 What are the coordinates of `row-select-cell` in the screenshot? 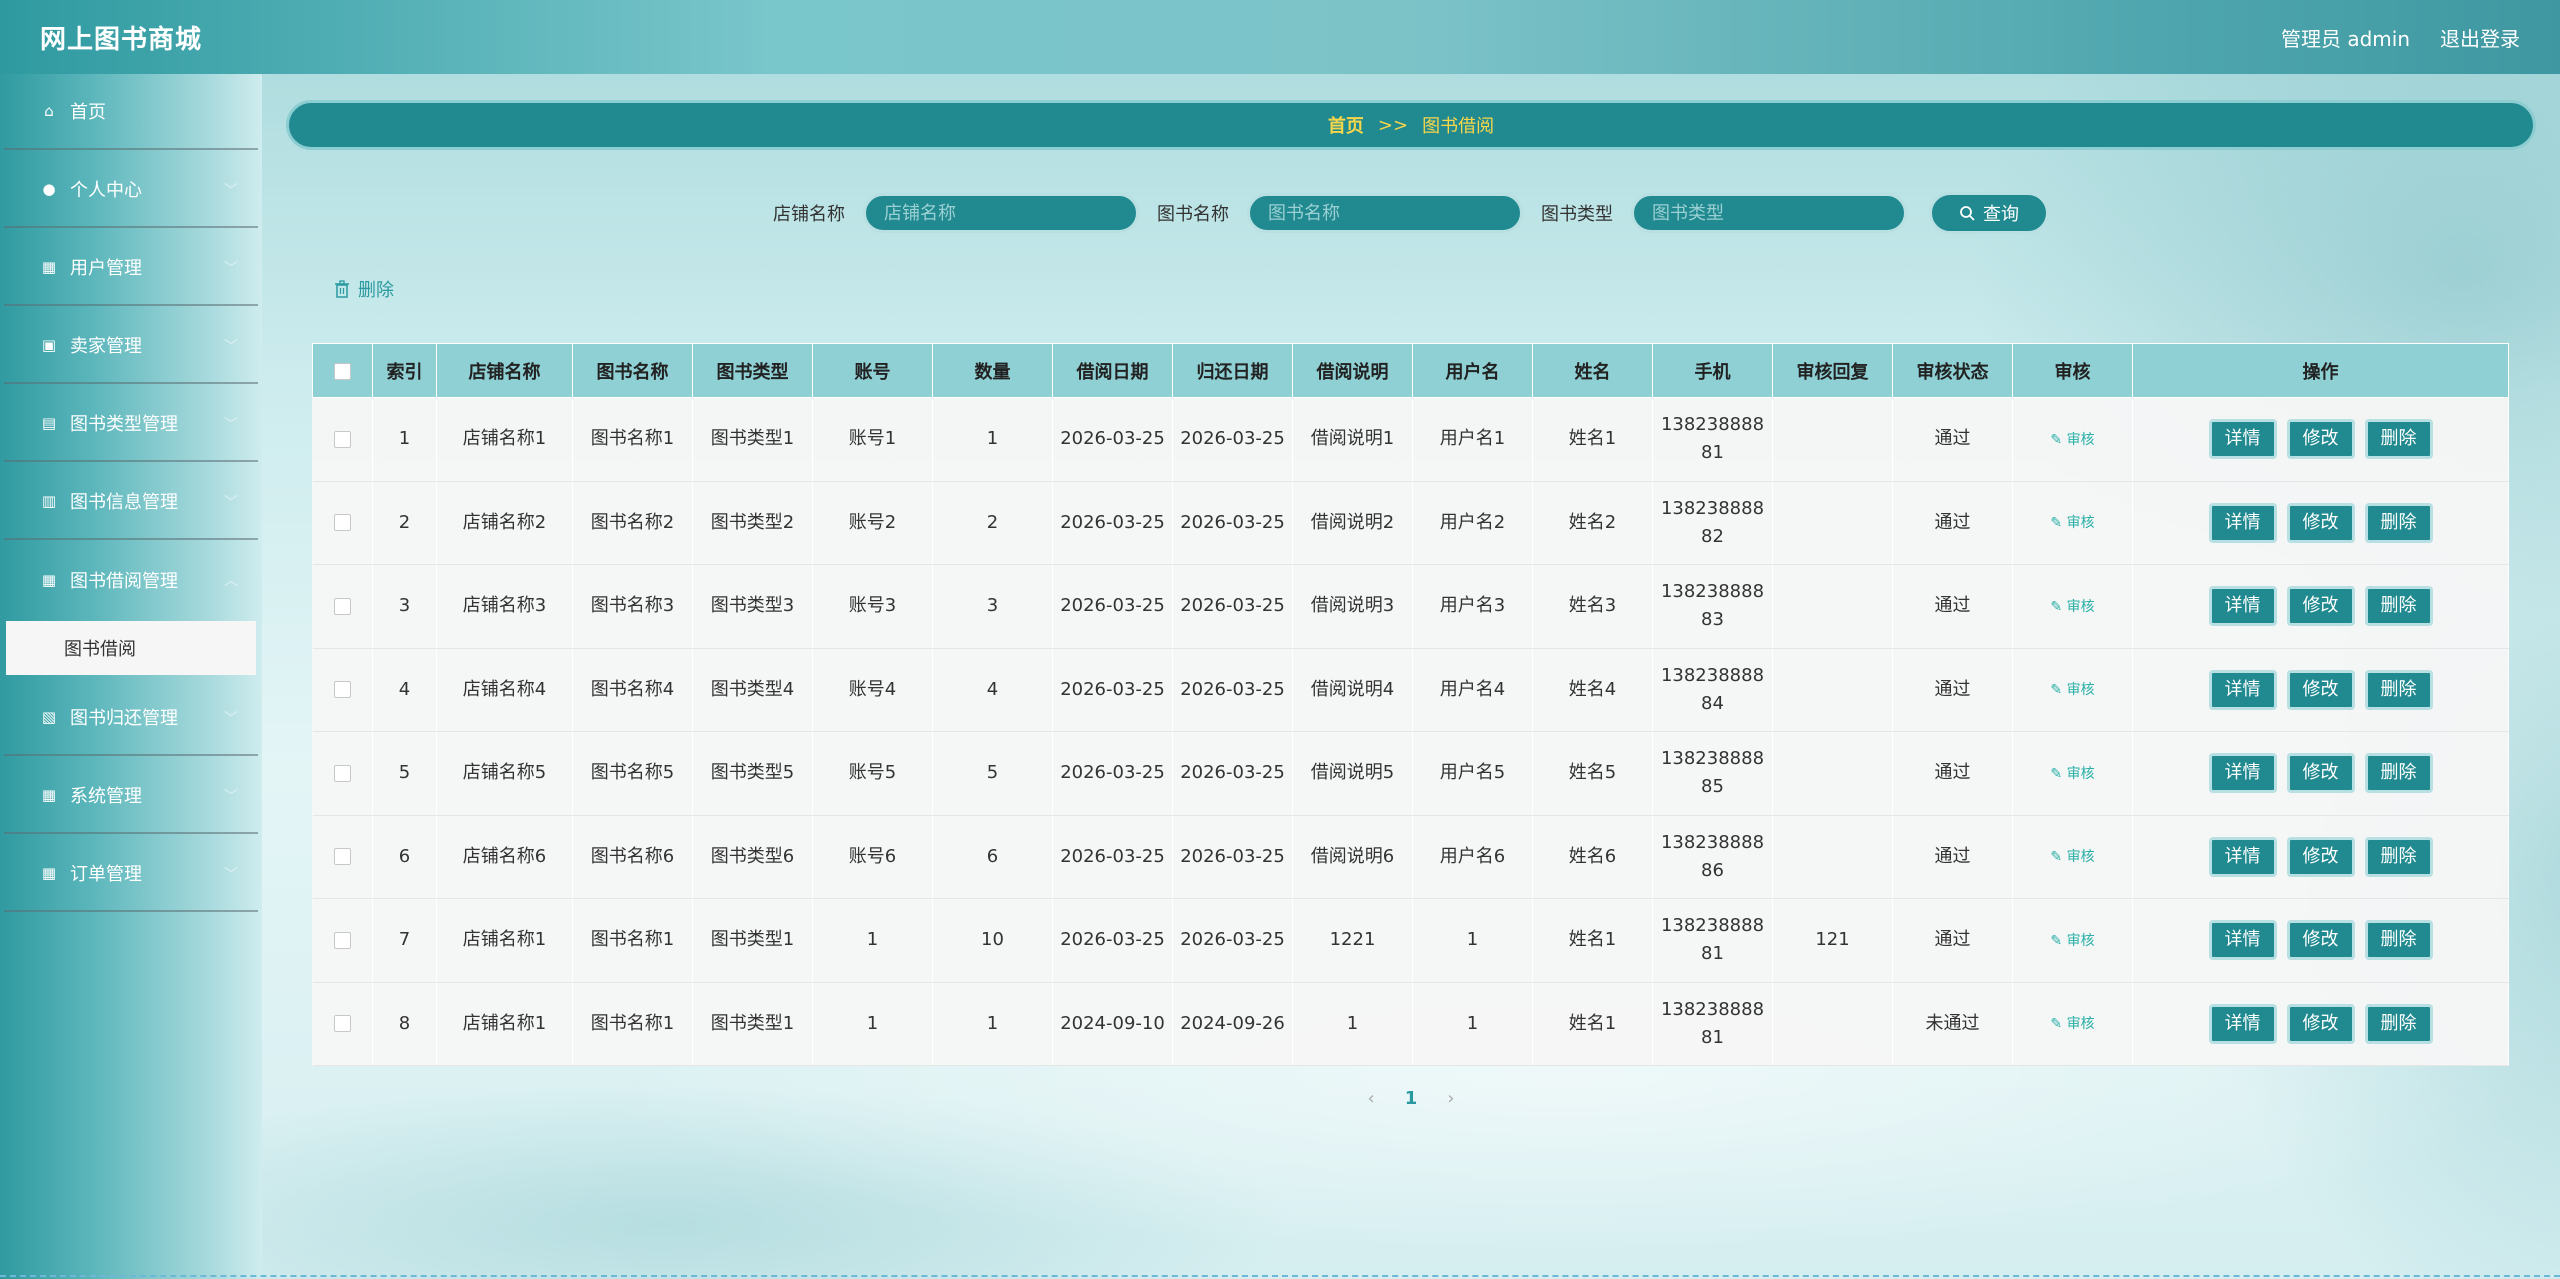 It's located at (342, 690).